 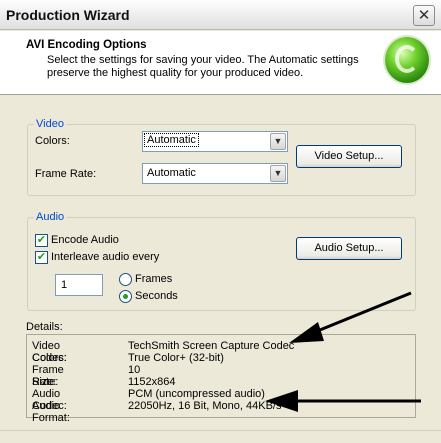 What do you see at coordinates (50, 124) in the screenshot?
I see `video-group-label: Video` at bounding box center [50, 124].